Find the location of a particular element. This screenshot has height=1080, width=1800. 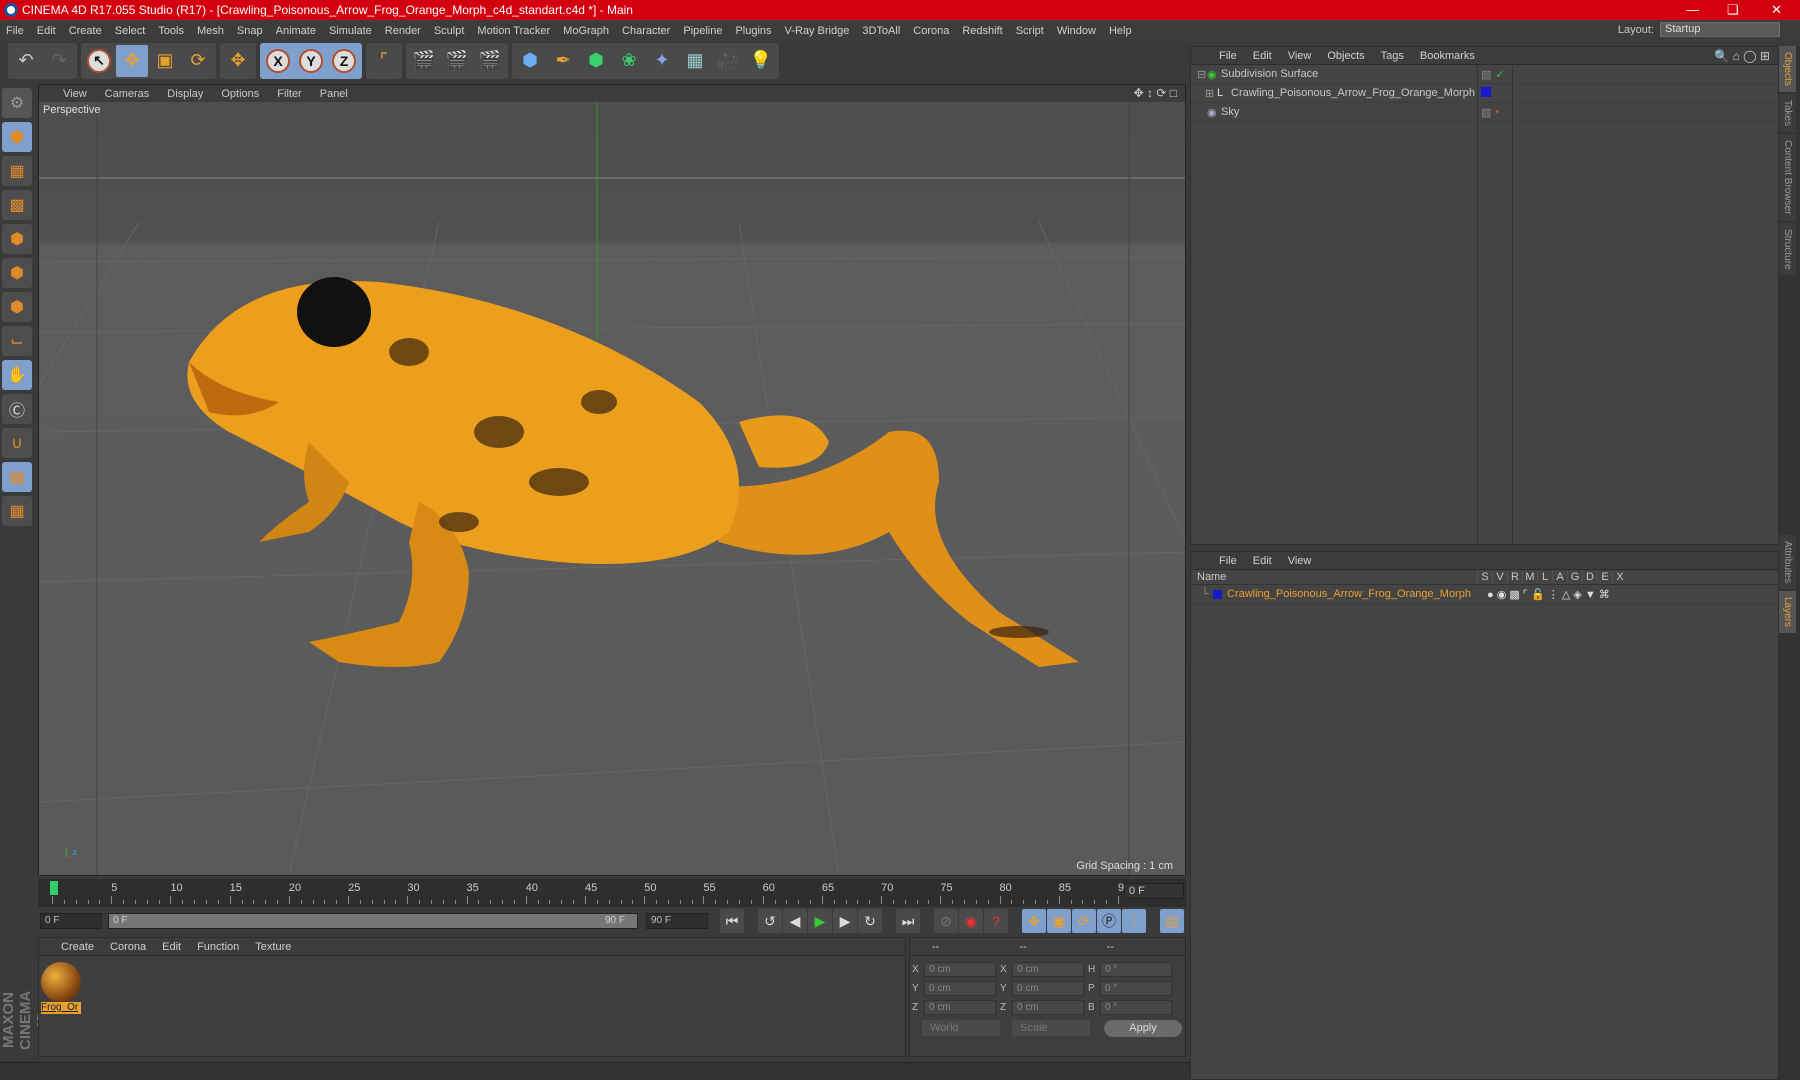

viewport-menu-item: View is located at coordinates (75, 94).